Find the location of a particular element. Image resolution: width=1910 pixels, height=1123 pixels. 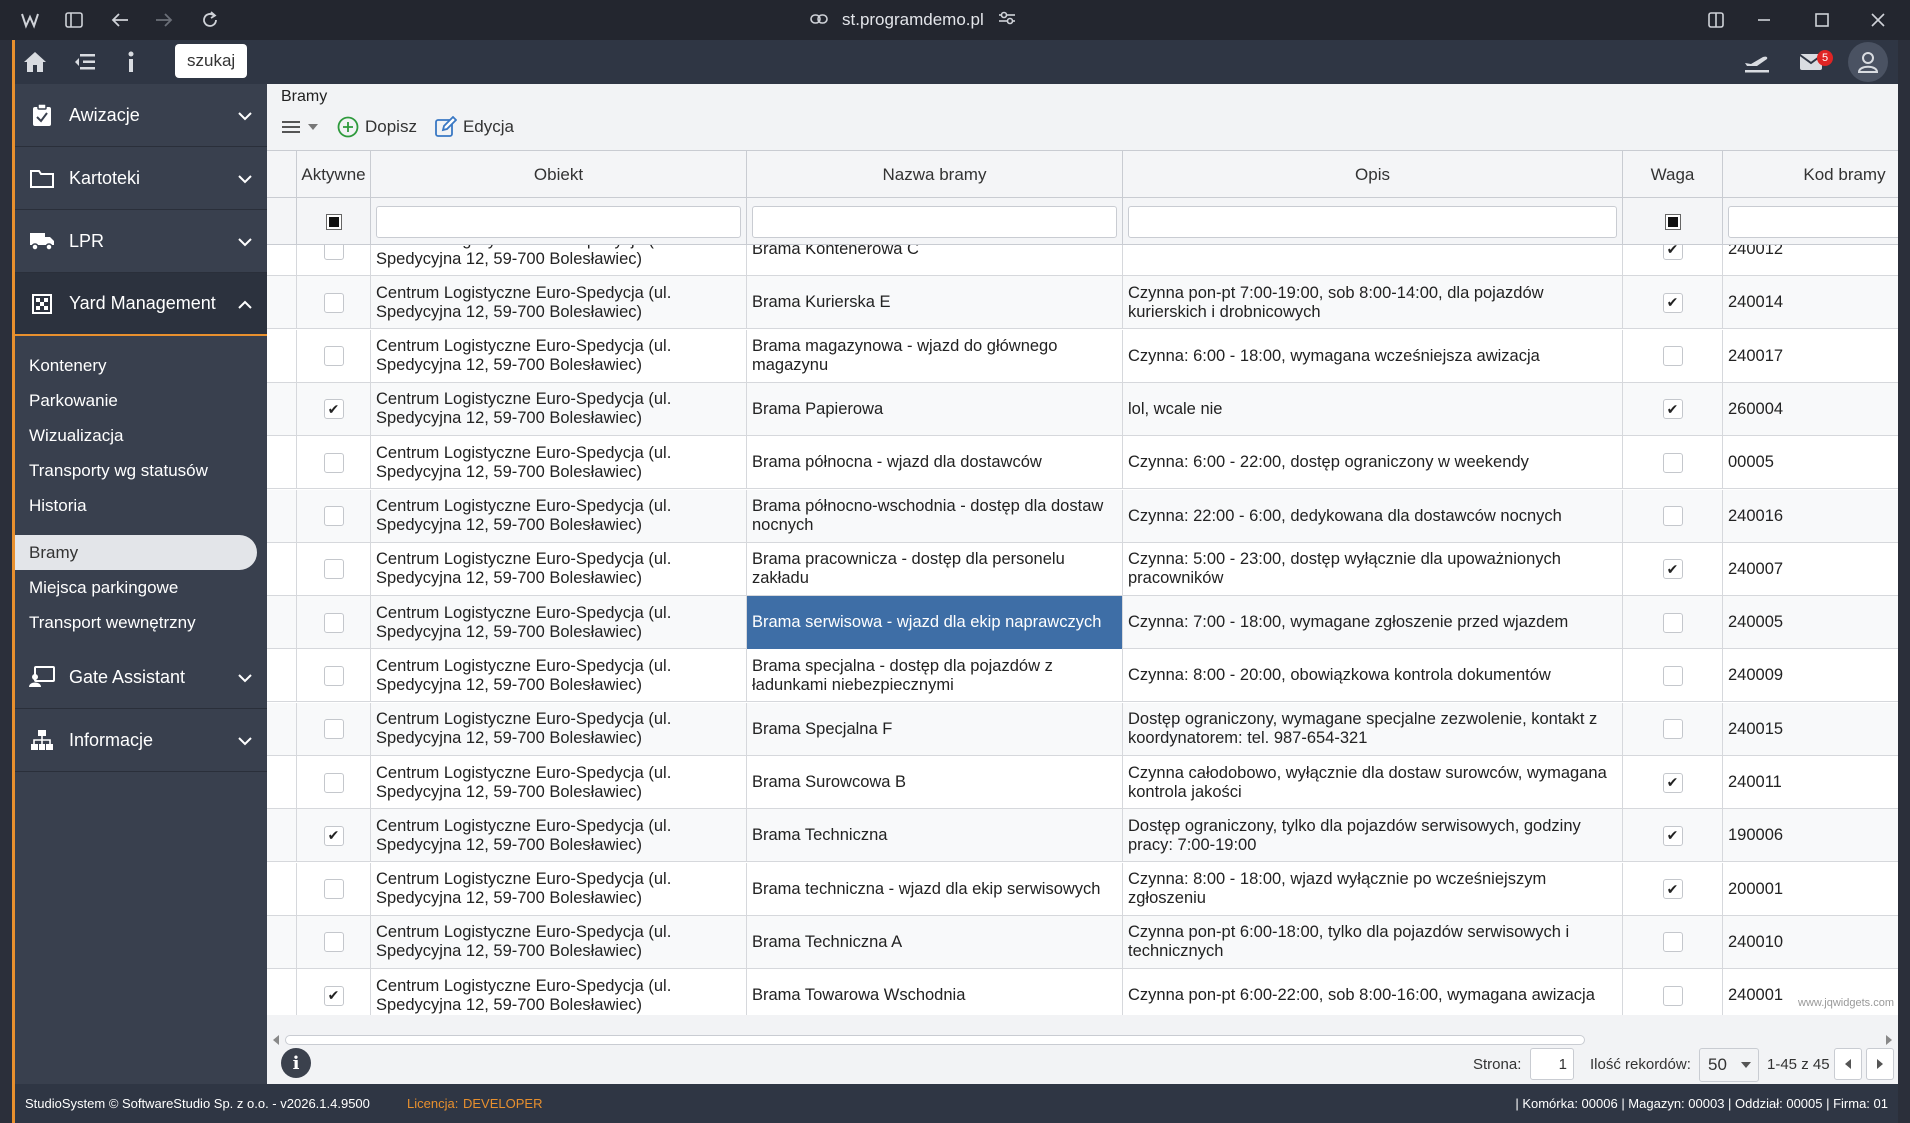

cell-name: Brama Towarowa Wschodnia is located at coordinates (935, 992).